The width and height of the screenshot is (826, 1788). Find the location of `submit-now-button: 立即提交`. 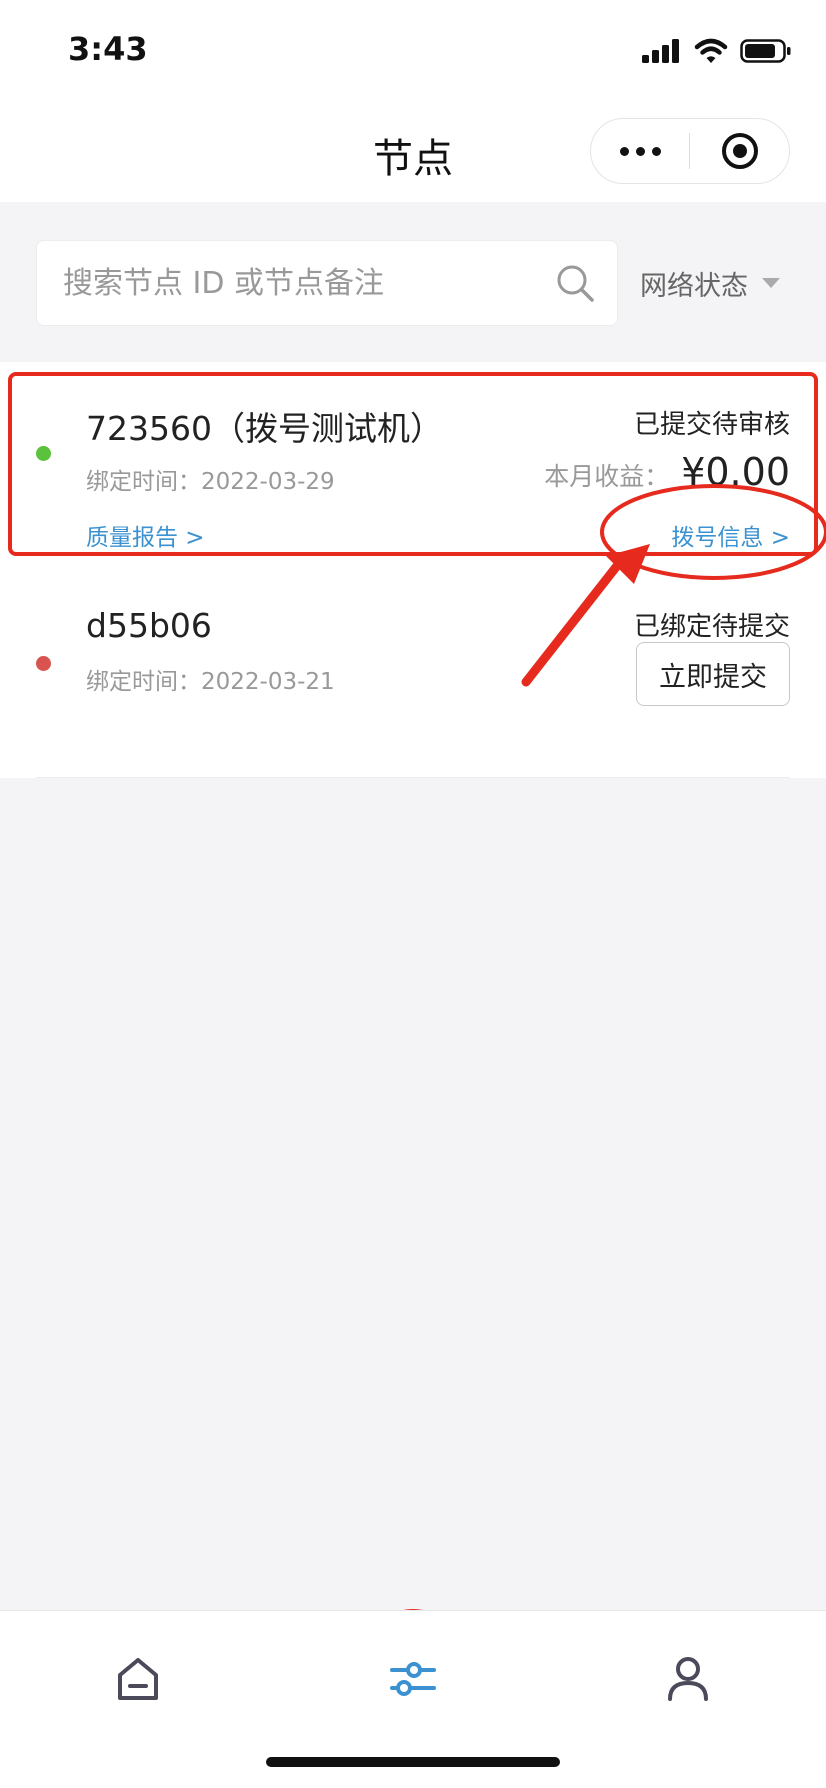

submit-now-button: 立即提交 is located at coordinates (713, 674).